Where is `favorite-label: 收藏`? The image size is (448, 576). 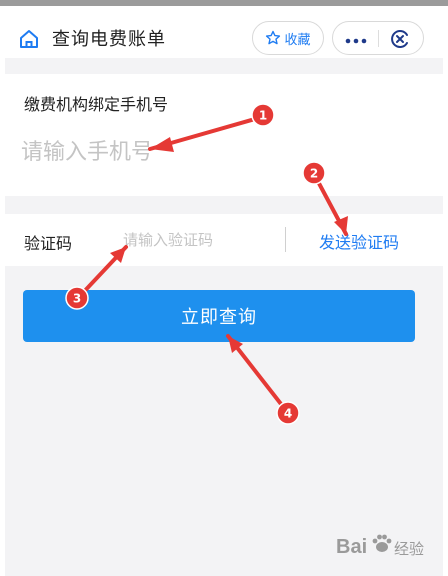
favorite-label: 收藏 is located at coordinates (297, 40).